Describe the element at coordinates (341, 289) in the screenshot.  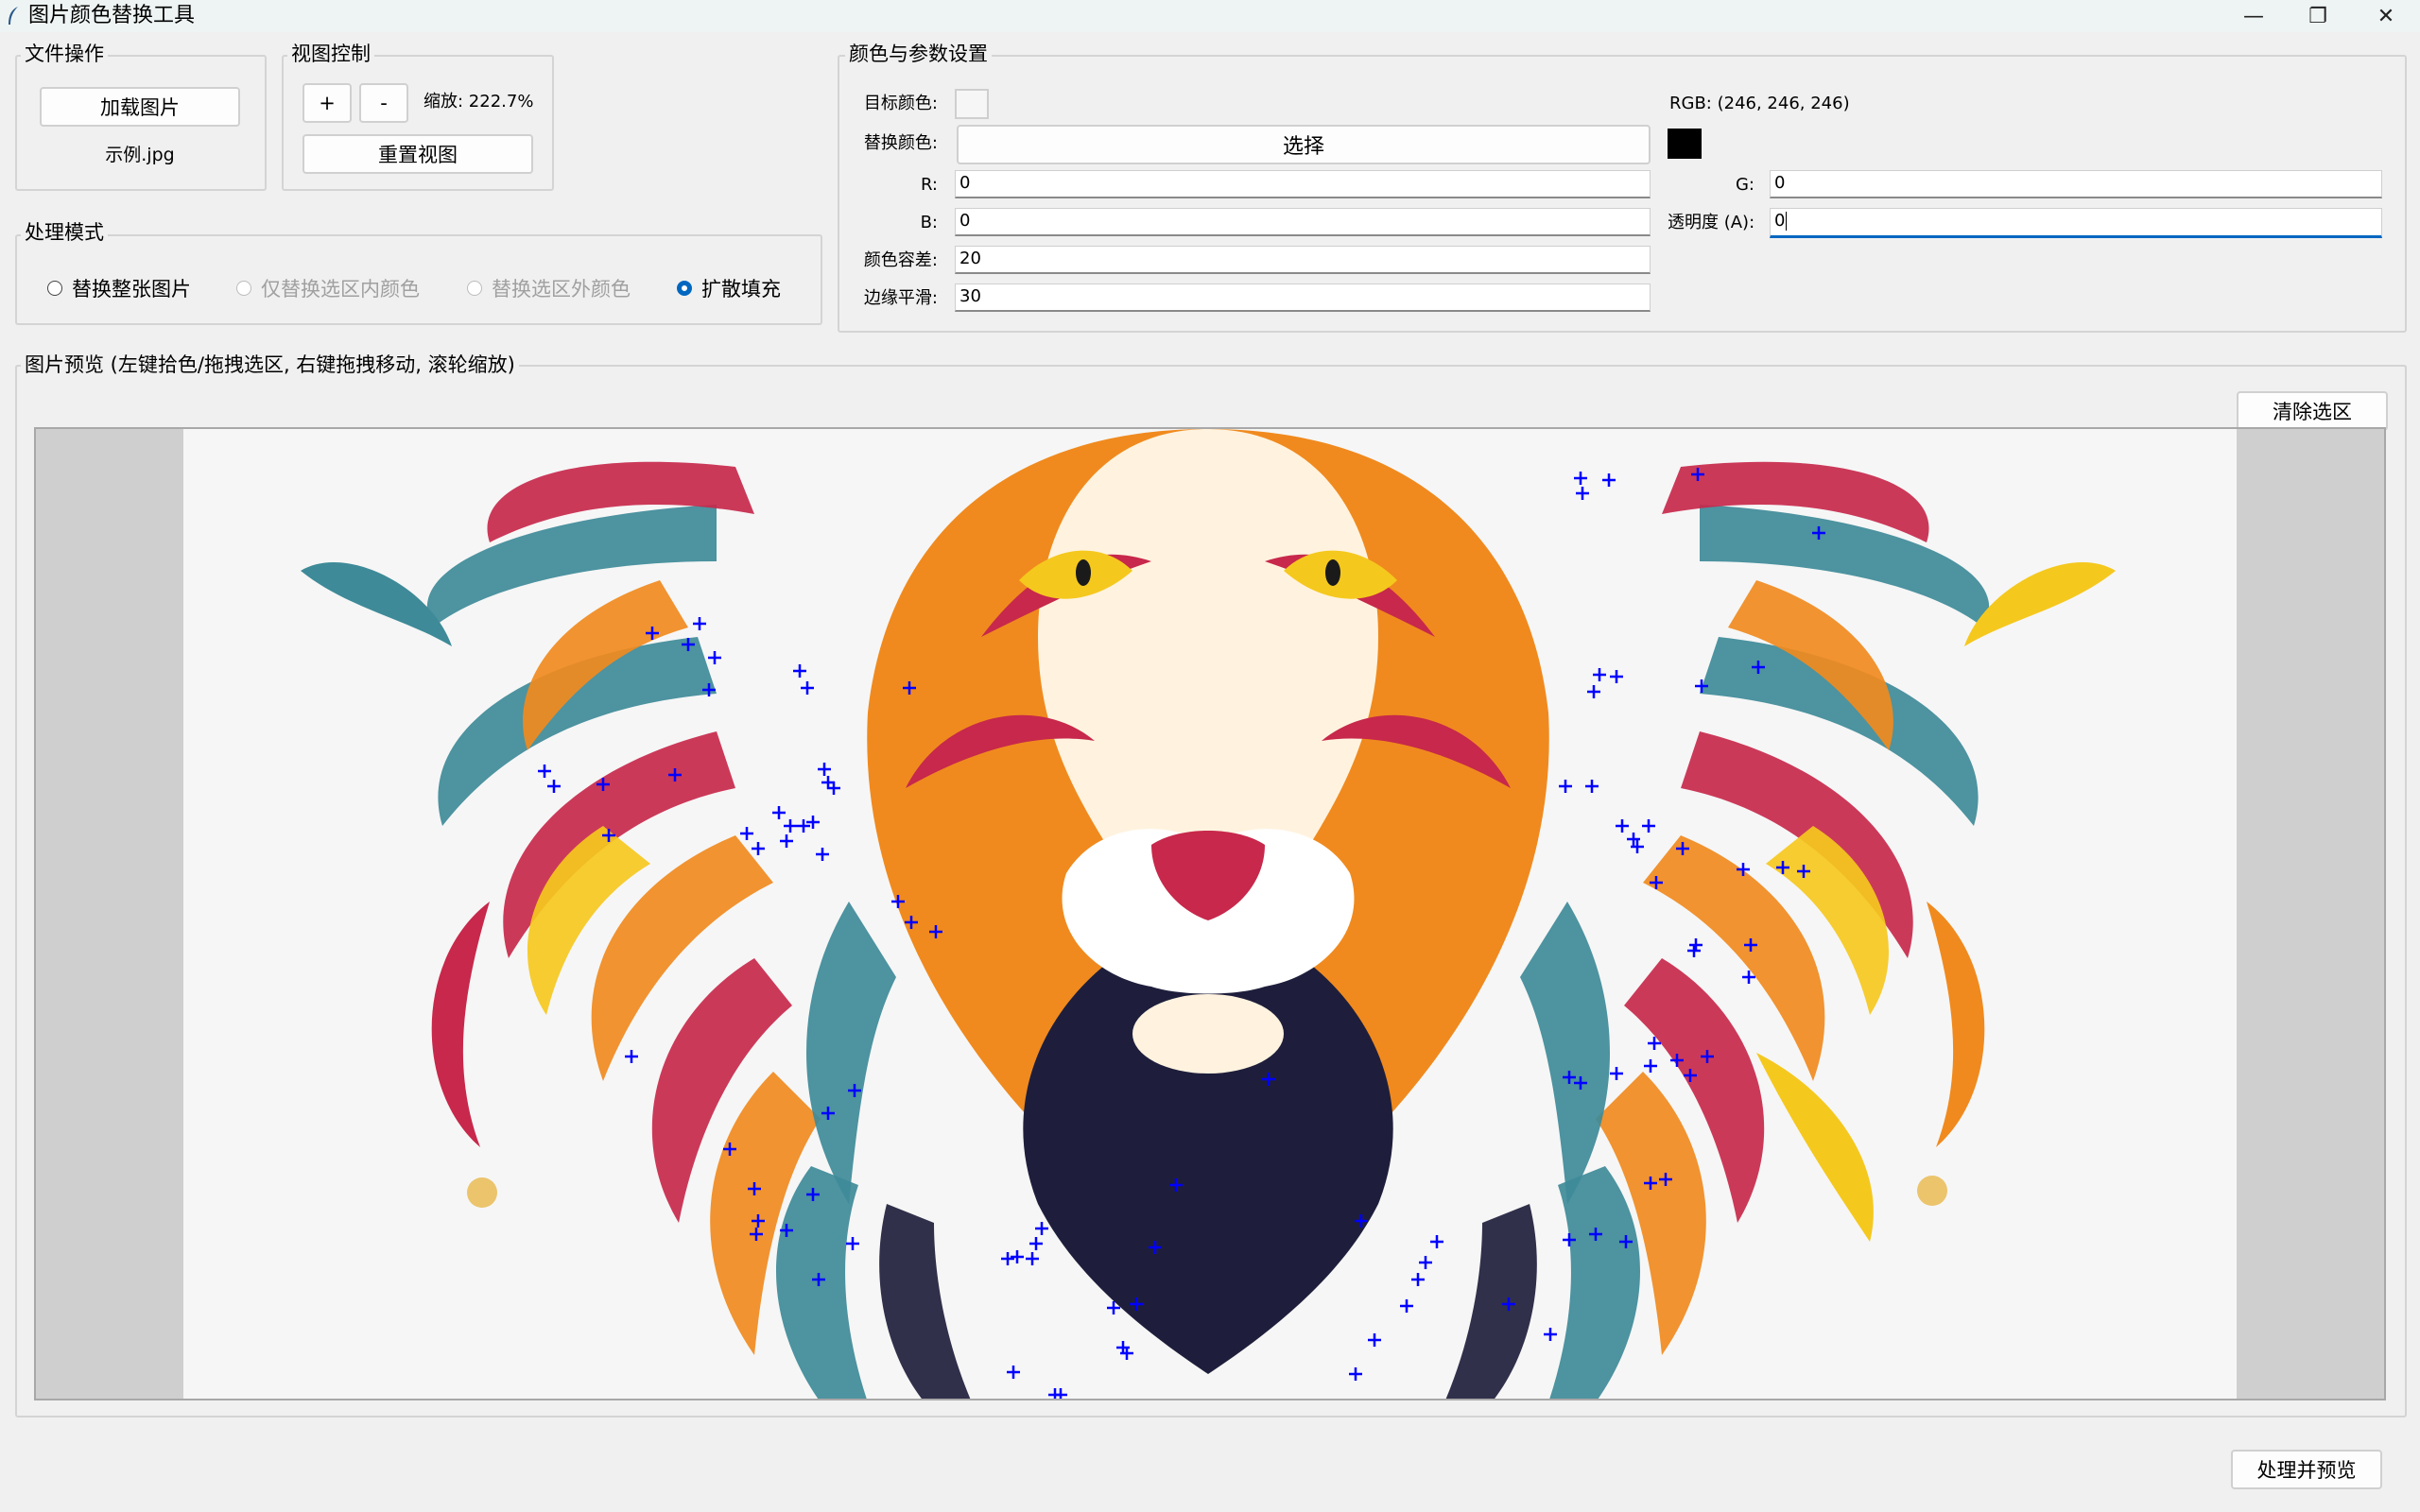
I see `mode-label: 仅替换选区内颜色` at that location.